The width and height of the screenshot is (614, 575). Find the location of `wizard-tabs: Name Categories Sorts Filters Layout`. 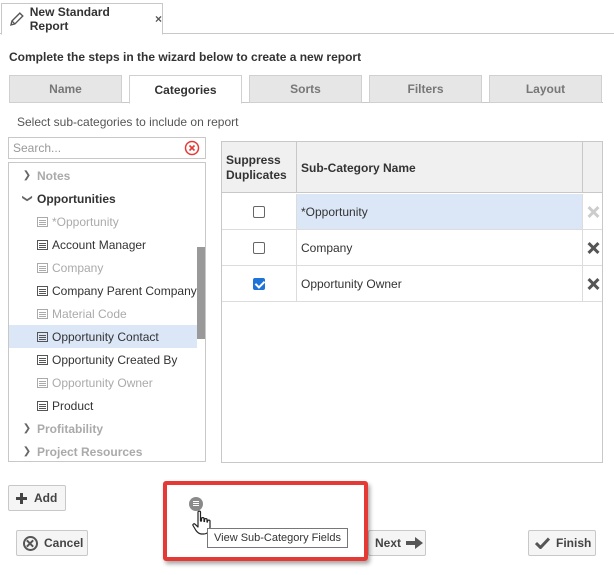

wizard-tabs: Name Categories Sorts Filters Layout is located at coordinates (306, 89).